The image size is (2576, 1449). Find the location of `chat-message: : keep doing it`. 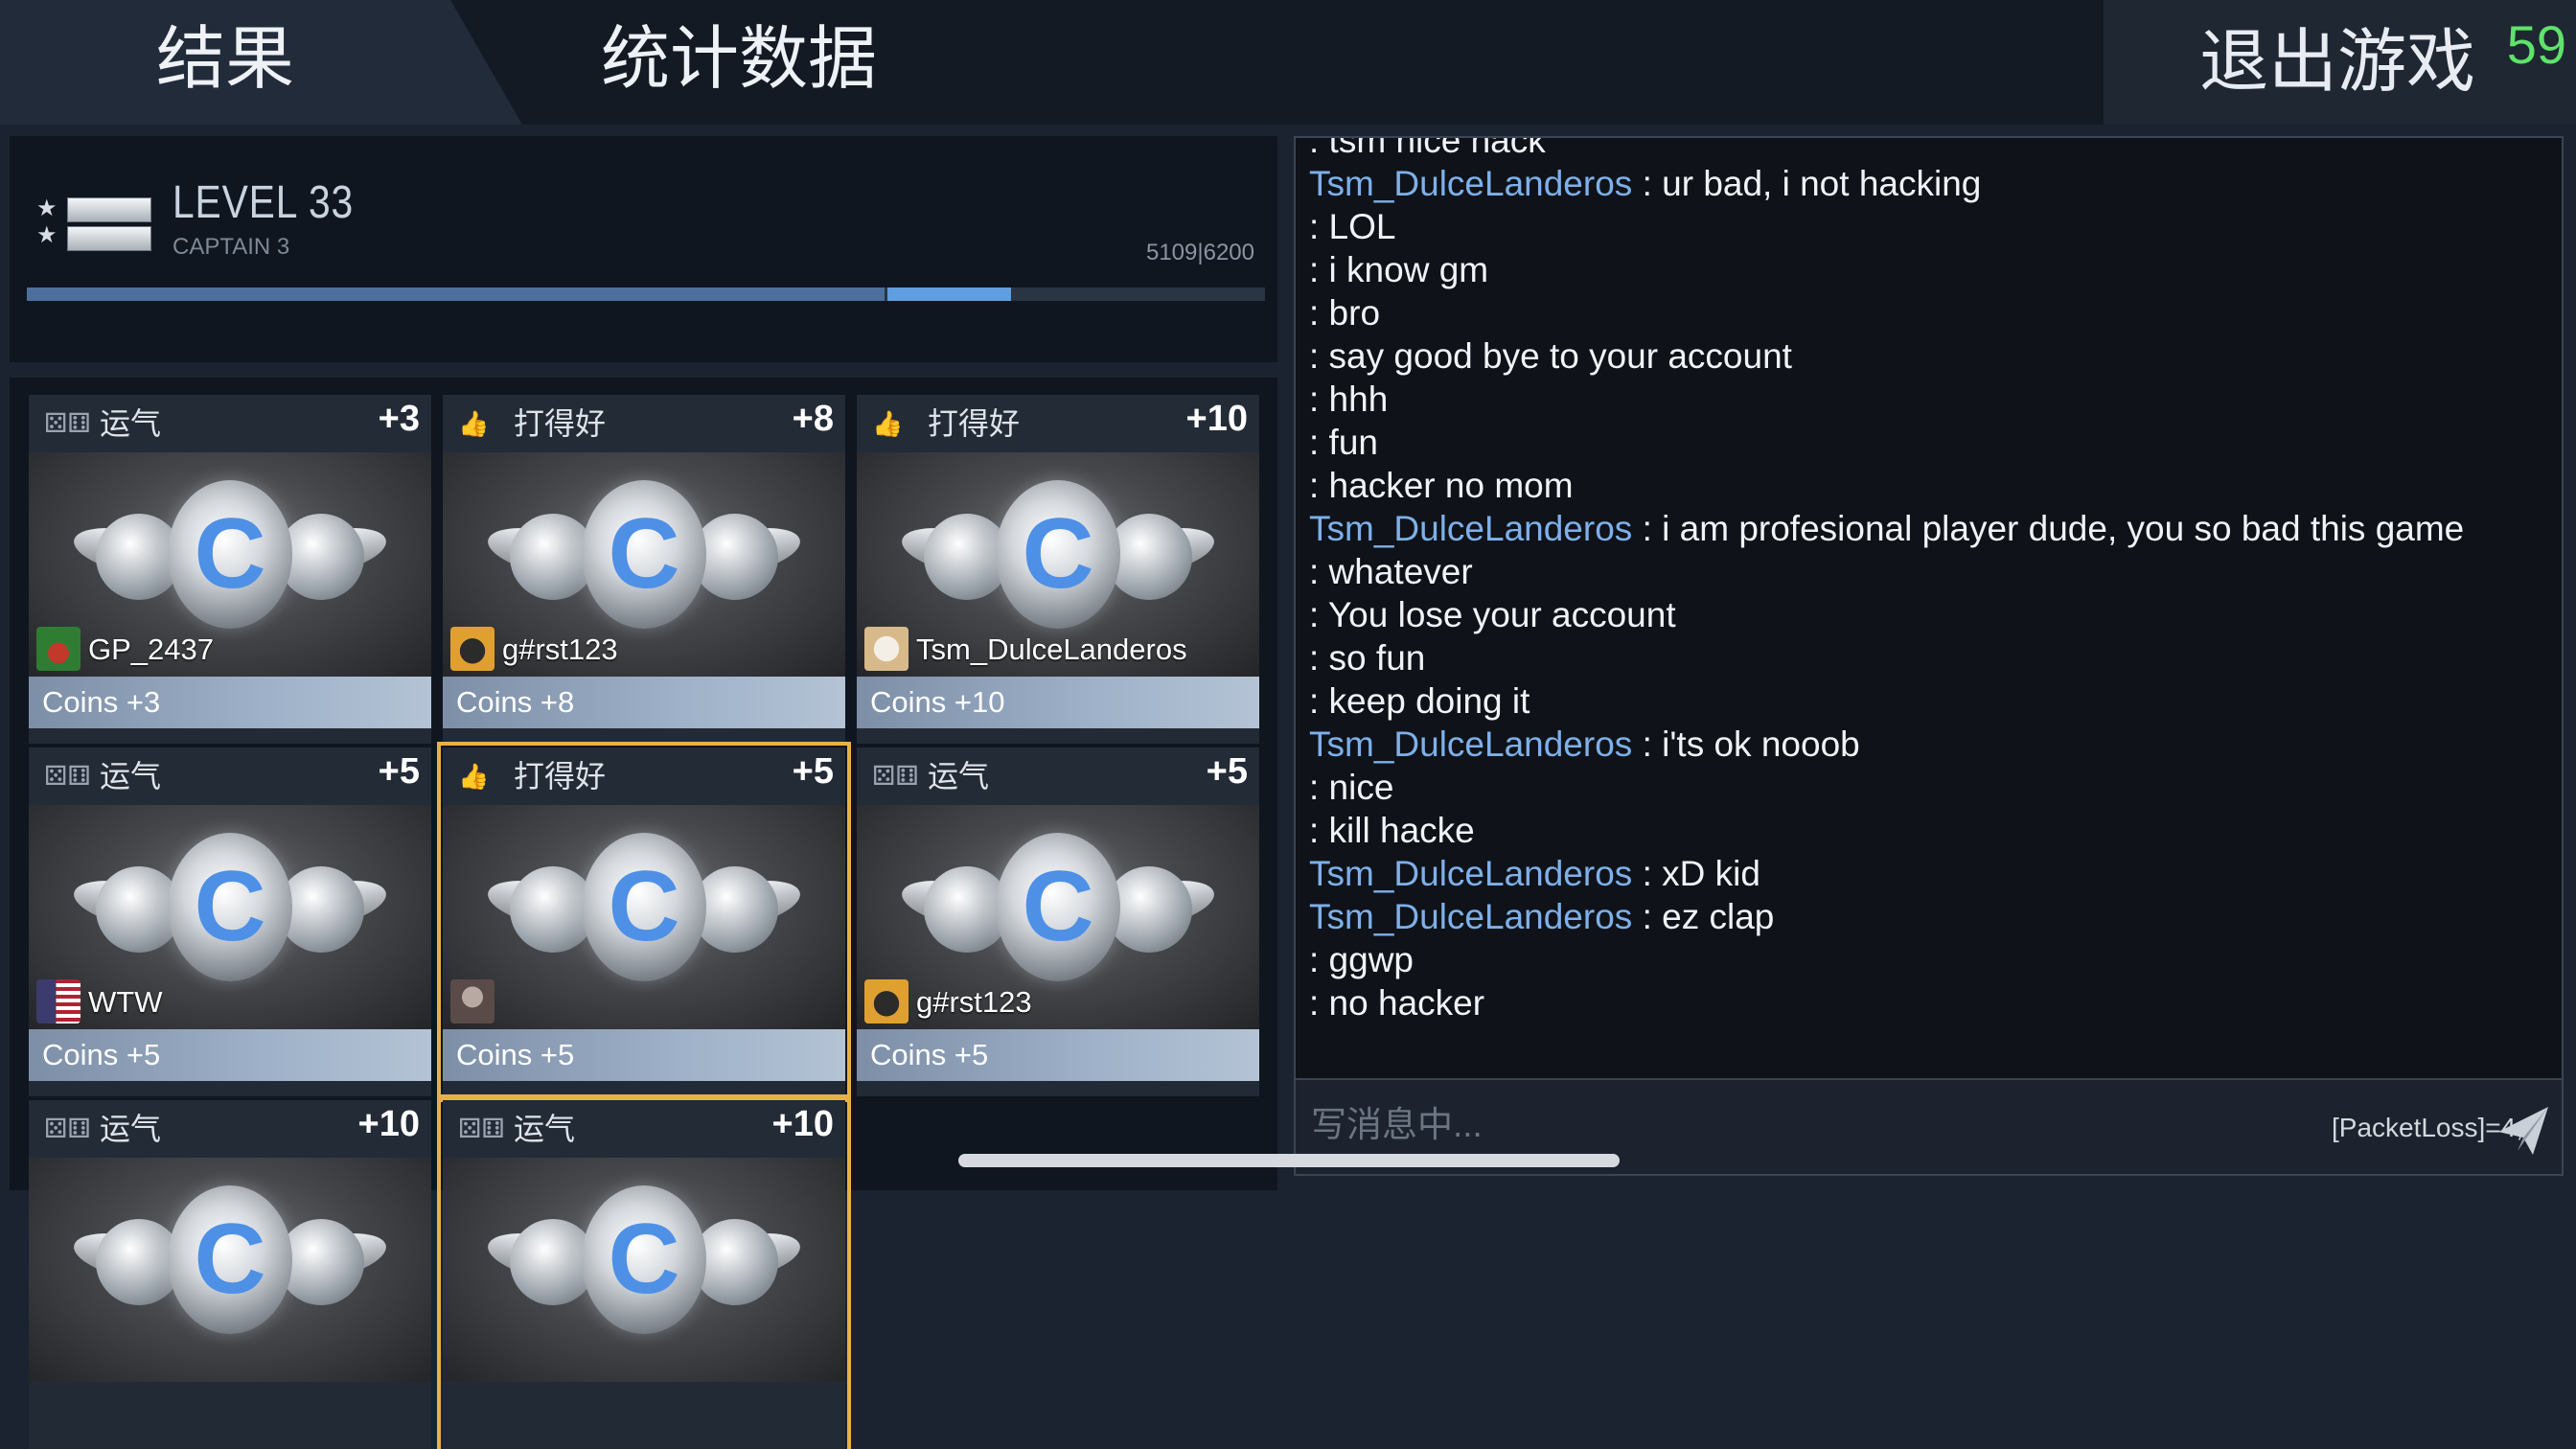

chat-message: : keep doing it is located at coordinates (1932, 701).